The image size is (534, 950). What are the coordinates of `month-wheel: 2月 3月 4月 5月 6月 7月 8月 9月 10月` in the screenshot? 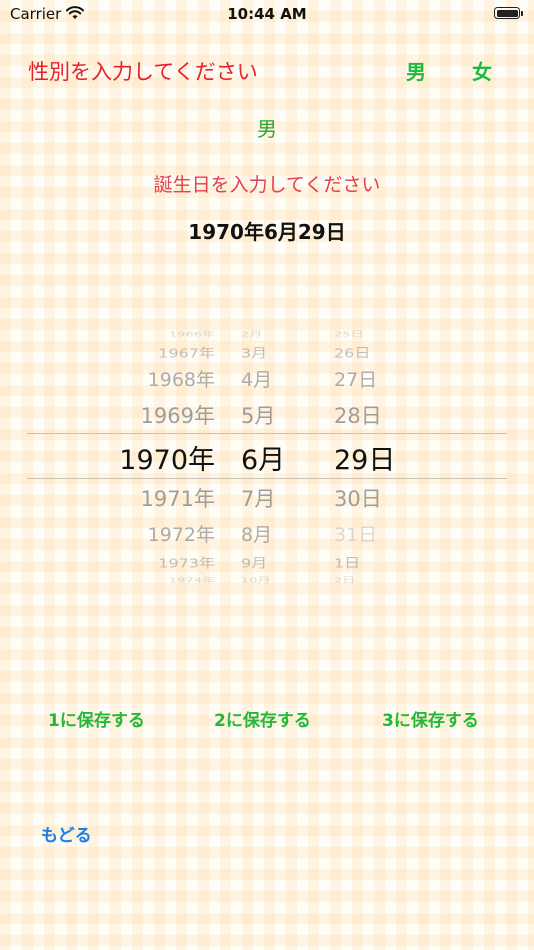 It's located at (267, 455).